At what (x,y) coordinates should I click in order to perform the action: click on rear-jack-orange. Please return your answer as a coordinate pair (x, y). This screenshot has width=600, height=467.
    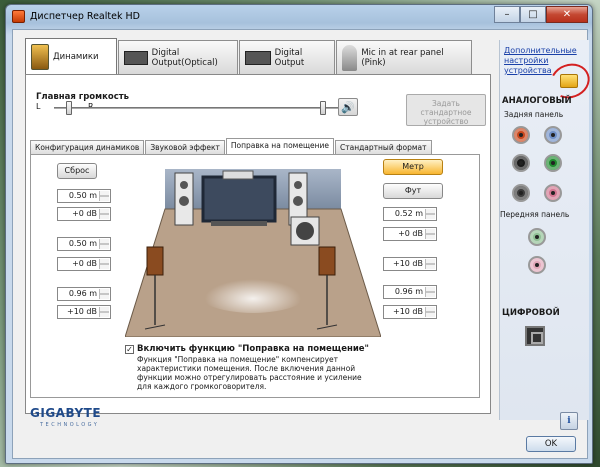
    Looking at the image, I should click on (521, 135).